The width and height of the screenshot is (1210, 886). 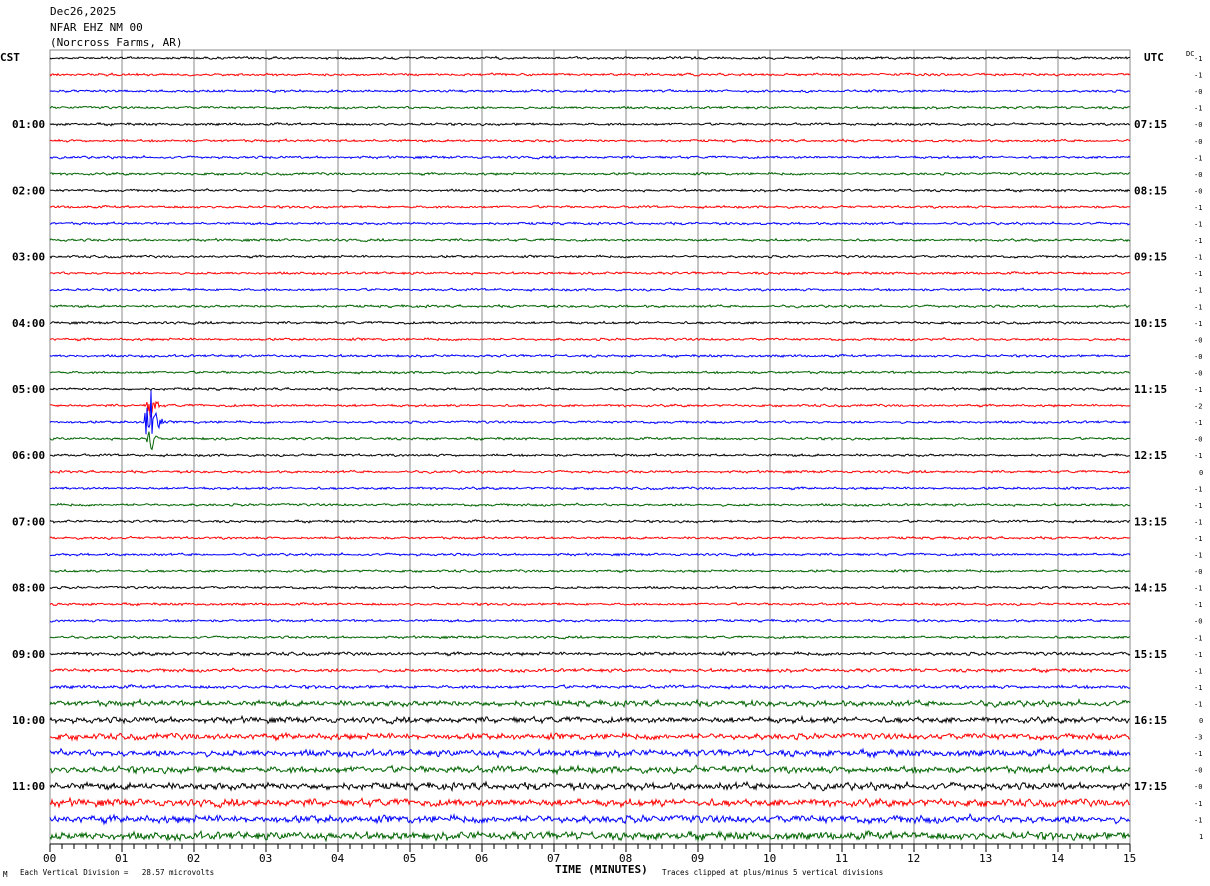 What do you see at coordinates (1198, 407) in the screenshot?
I see `dc-offset: -2` at bounding box center [1198, 407].